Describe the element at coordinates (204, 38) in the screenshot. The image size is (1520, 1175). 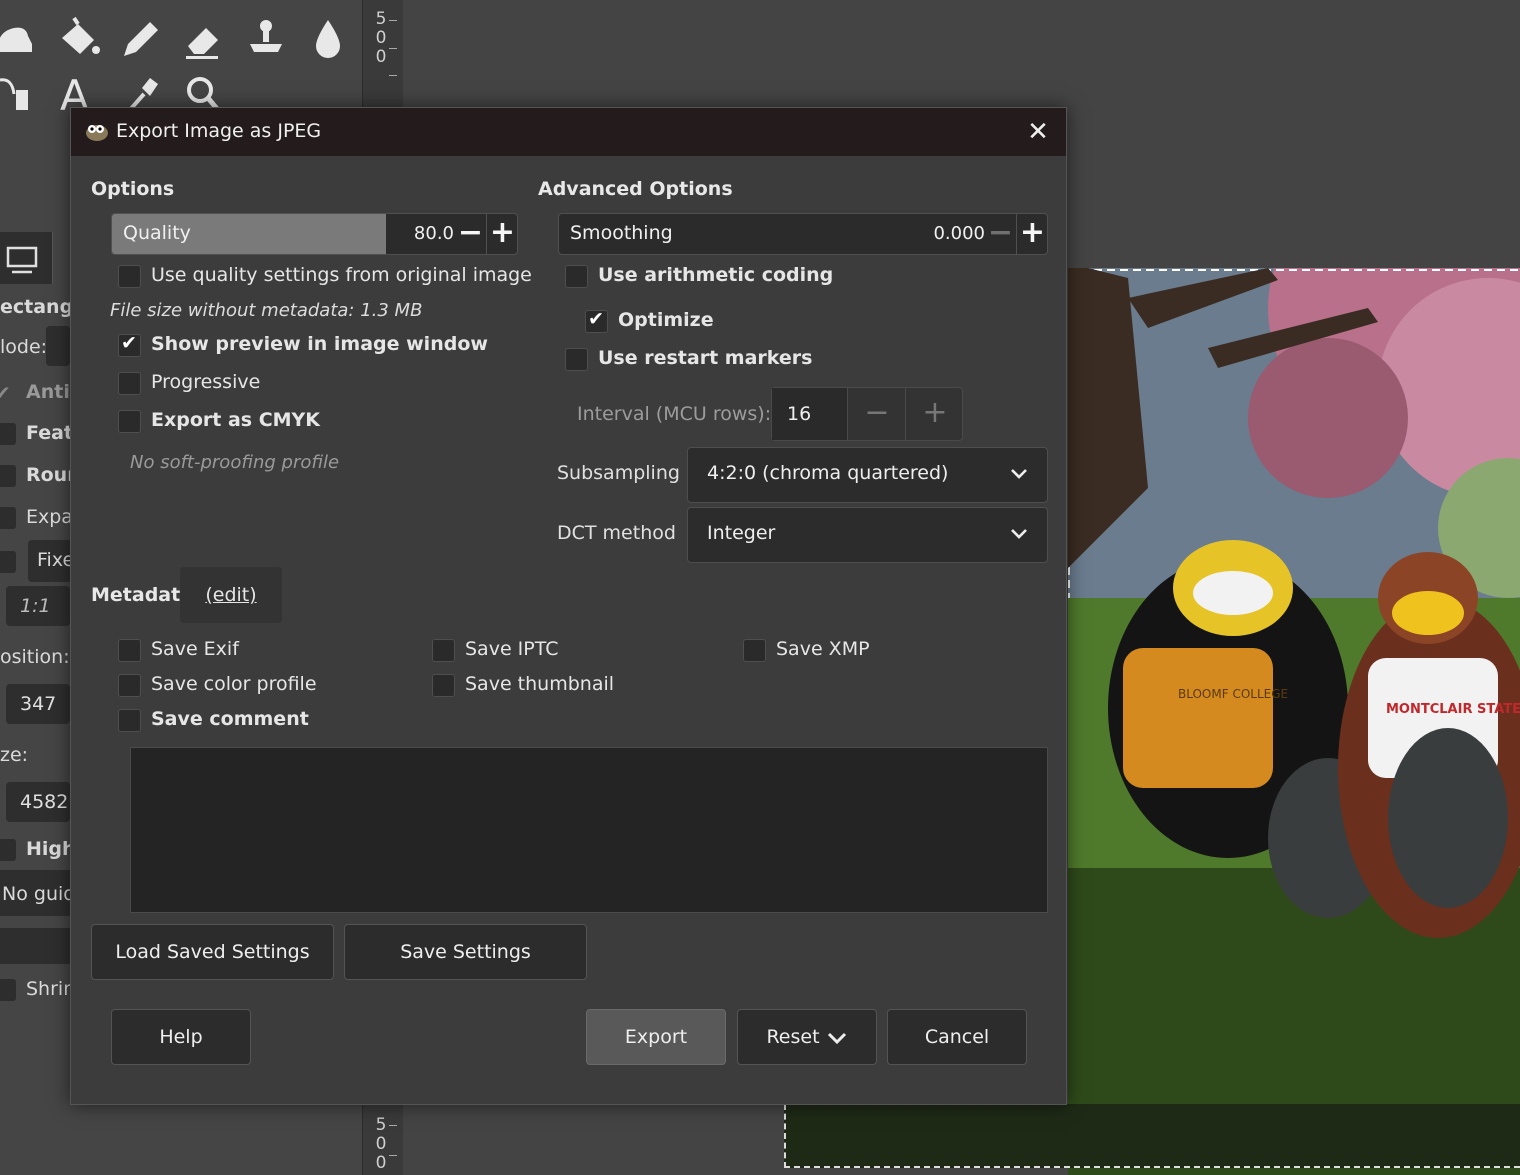
I see `eraser-tool-icon` at that location.